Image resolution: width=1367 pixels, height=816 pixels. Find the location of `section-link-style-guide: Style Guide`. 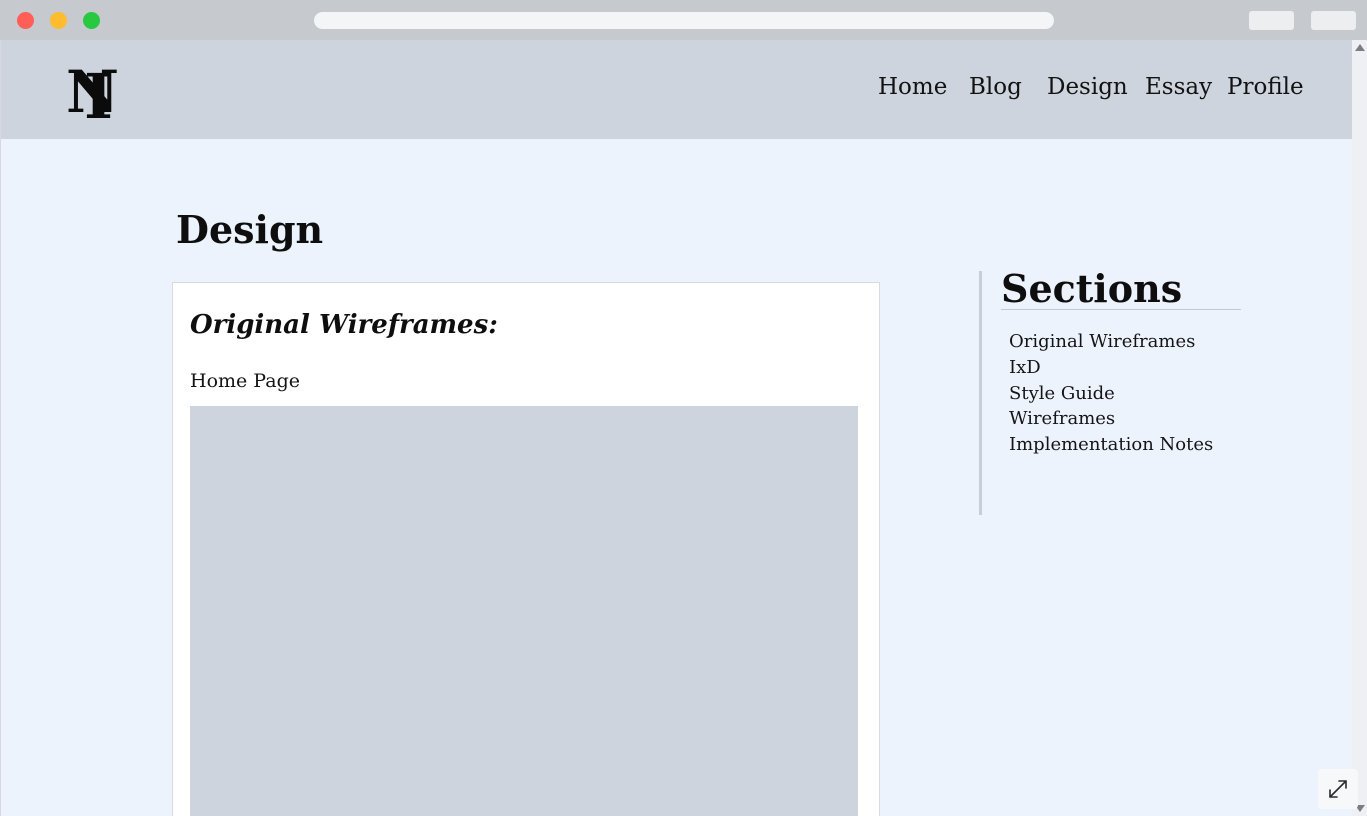

section-link-style-guide: Style Guide is located at coordinates (1111, 394).